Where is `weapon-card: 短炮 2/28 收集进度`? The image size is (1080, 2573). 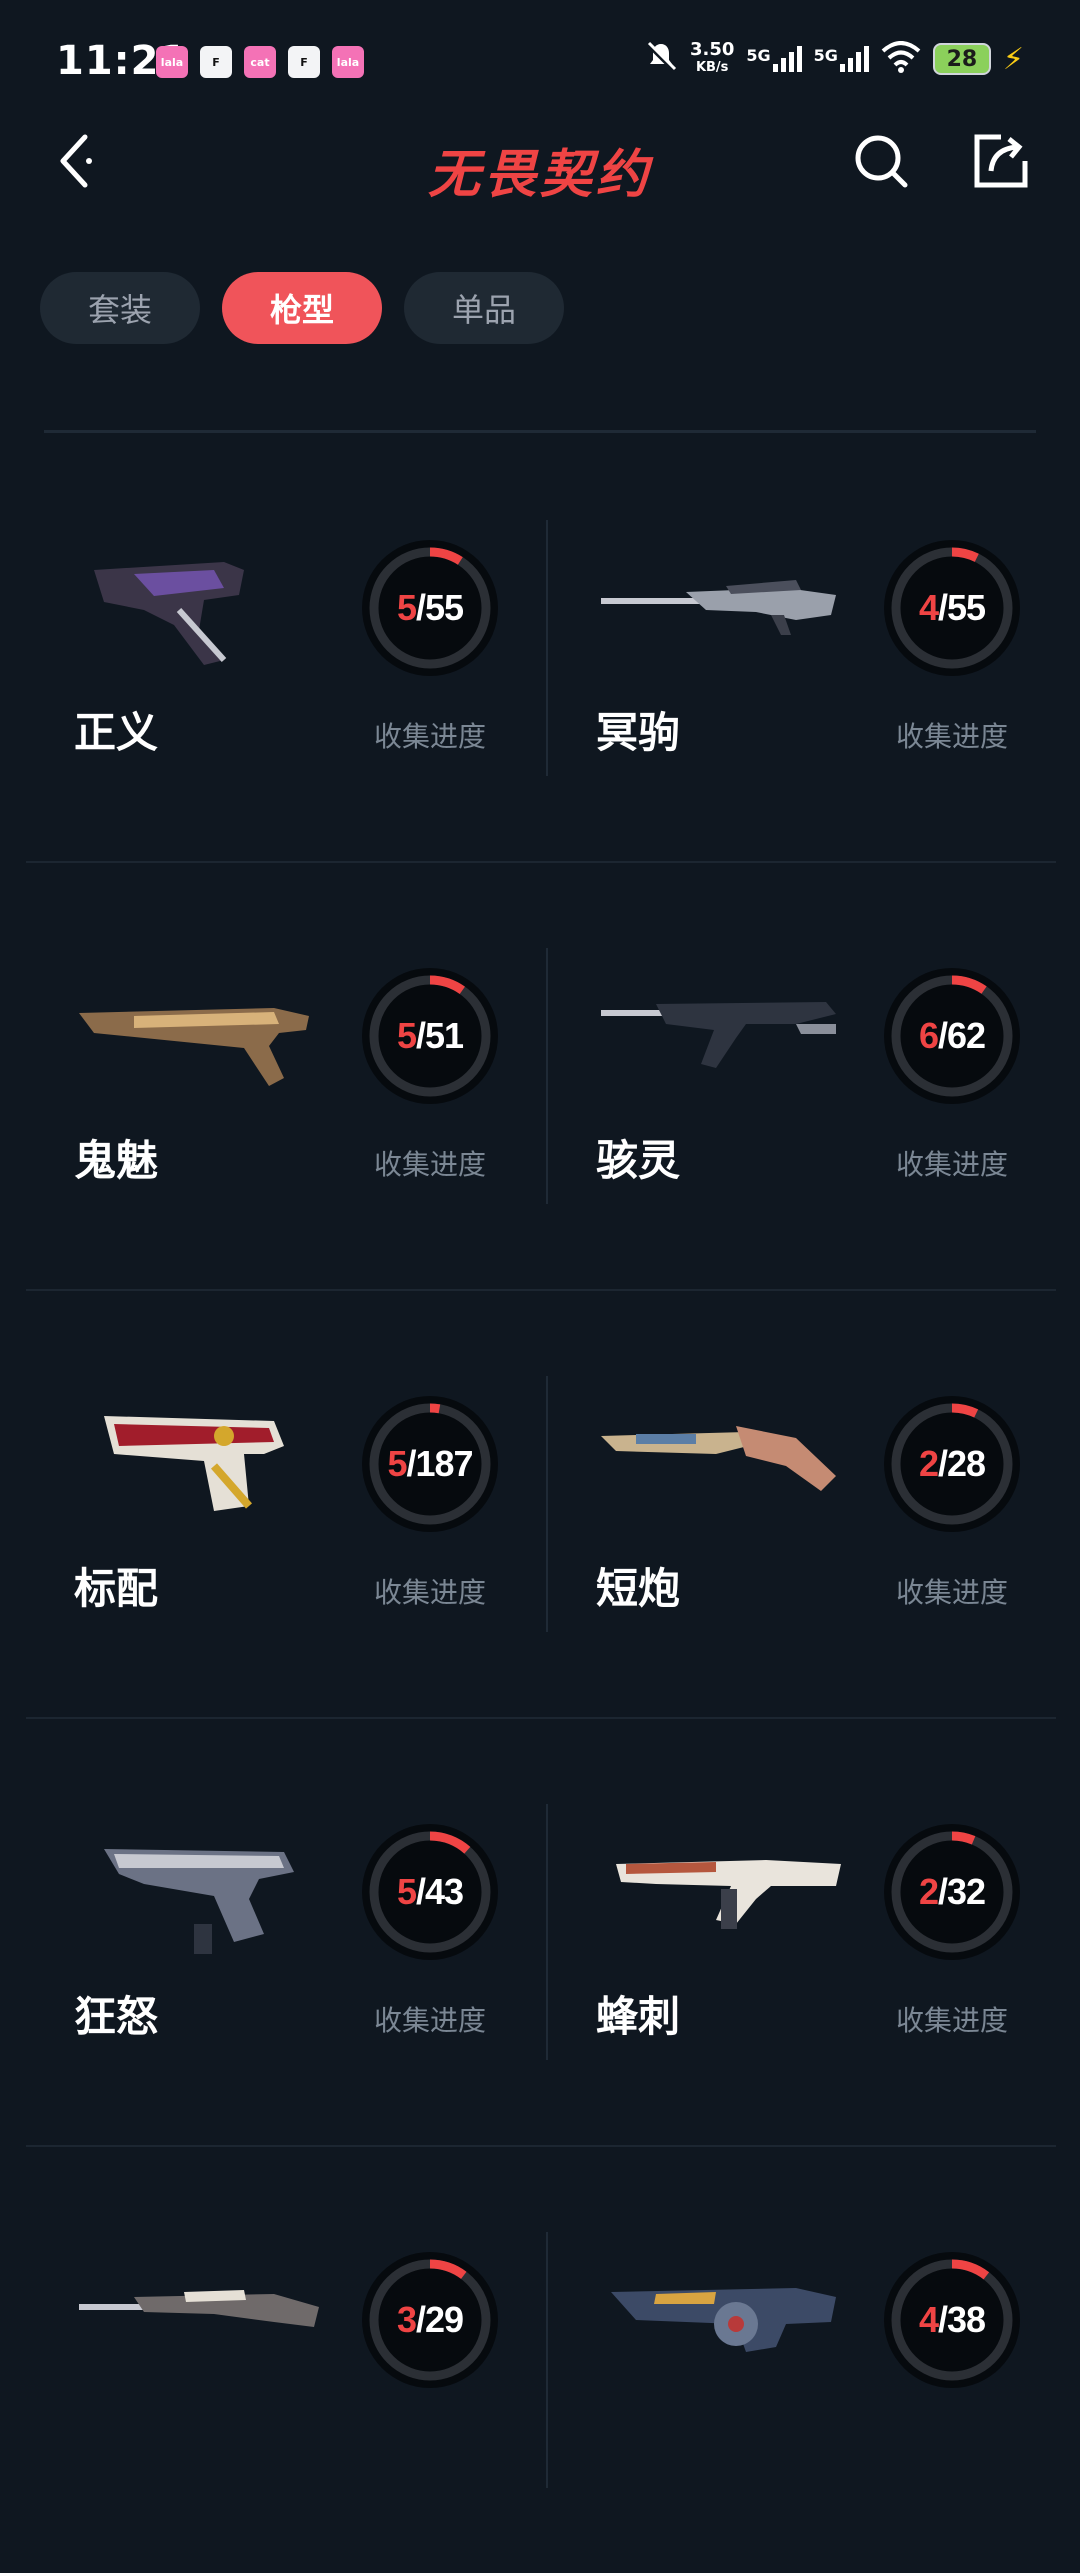
weapon-card: 短炮 2/28 收集进度 is located at coordinates (805, 1504).